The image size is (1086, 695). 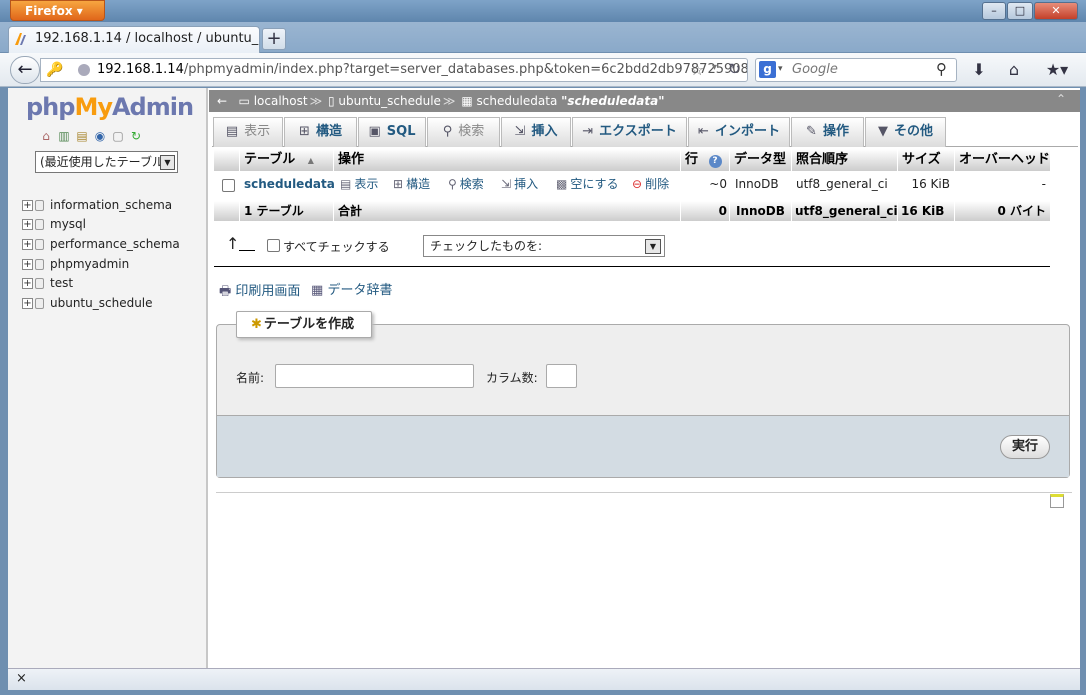 I want to click on import-icon: ⇤, so click(x=703, y=131).